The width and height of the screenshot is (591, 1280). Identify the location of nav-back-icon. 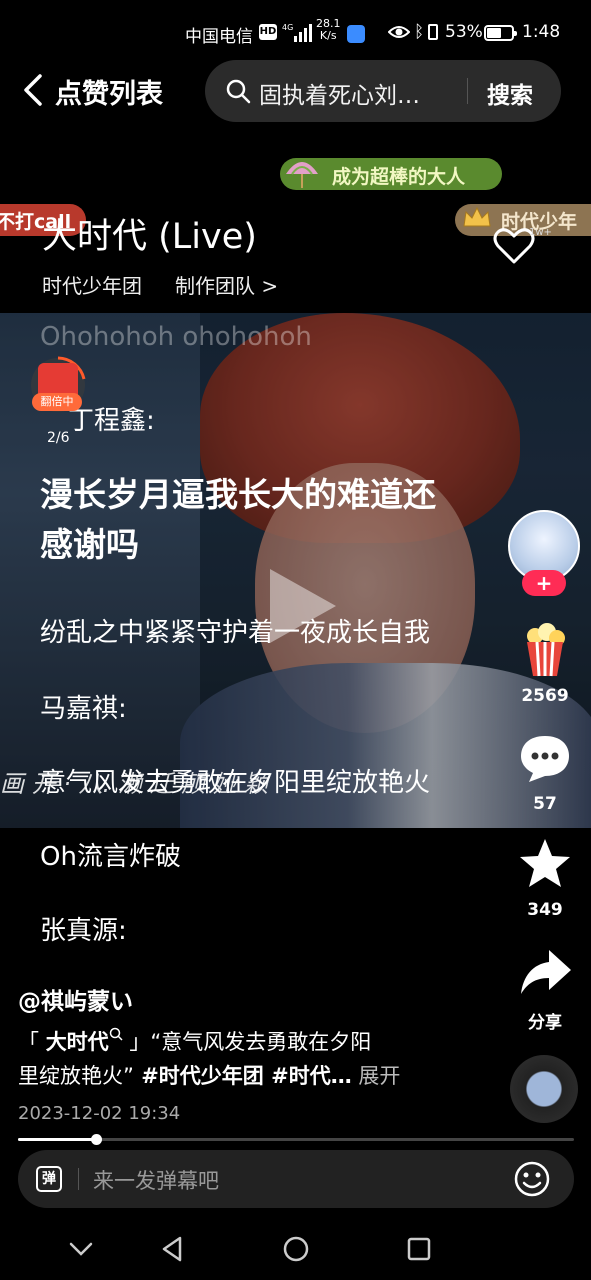
(173, 1249).